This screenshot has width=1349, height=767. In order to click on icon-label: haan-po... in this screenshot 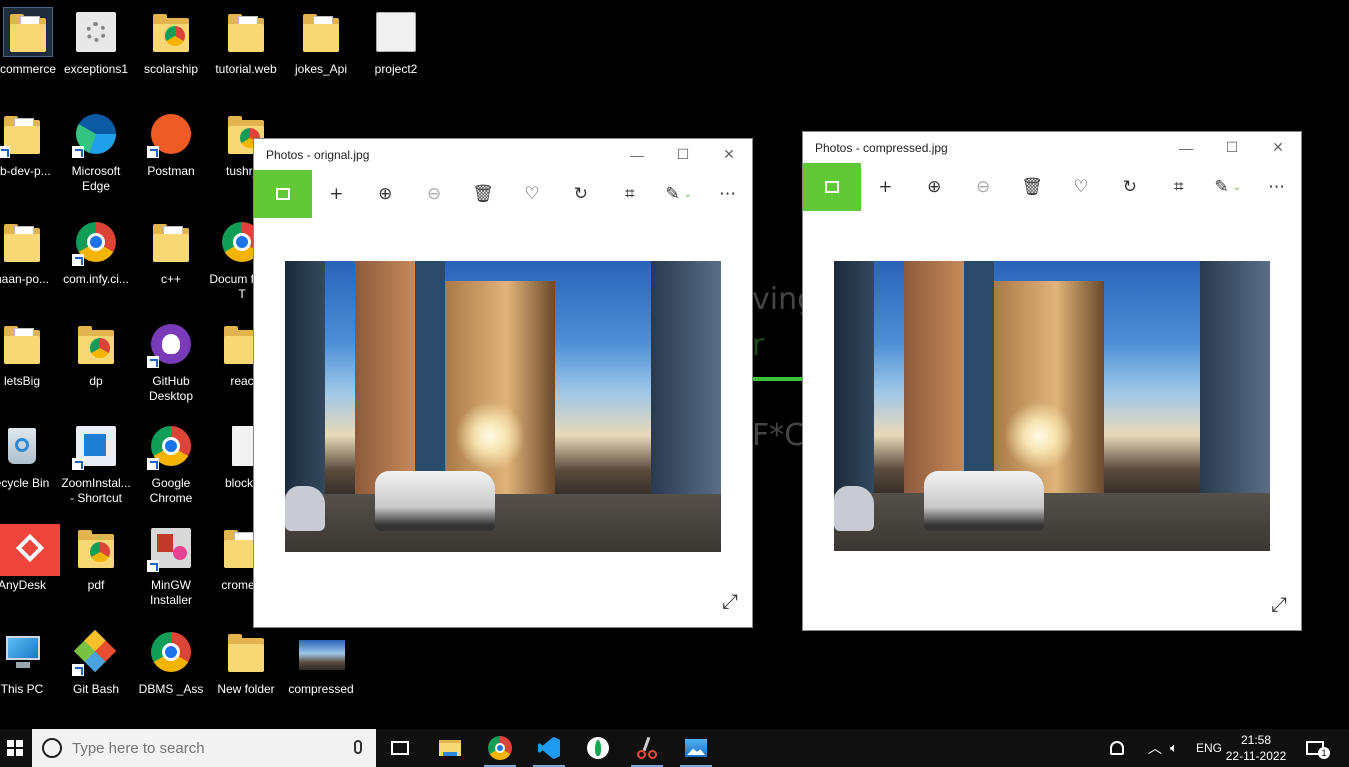, I will do `click(25, 279)`.